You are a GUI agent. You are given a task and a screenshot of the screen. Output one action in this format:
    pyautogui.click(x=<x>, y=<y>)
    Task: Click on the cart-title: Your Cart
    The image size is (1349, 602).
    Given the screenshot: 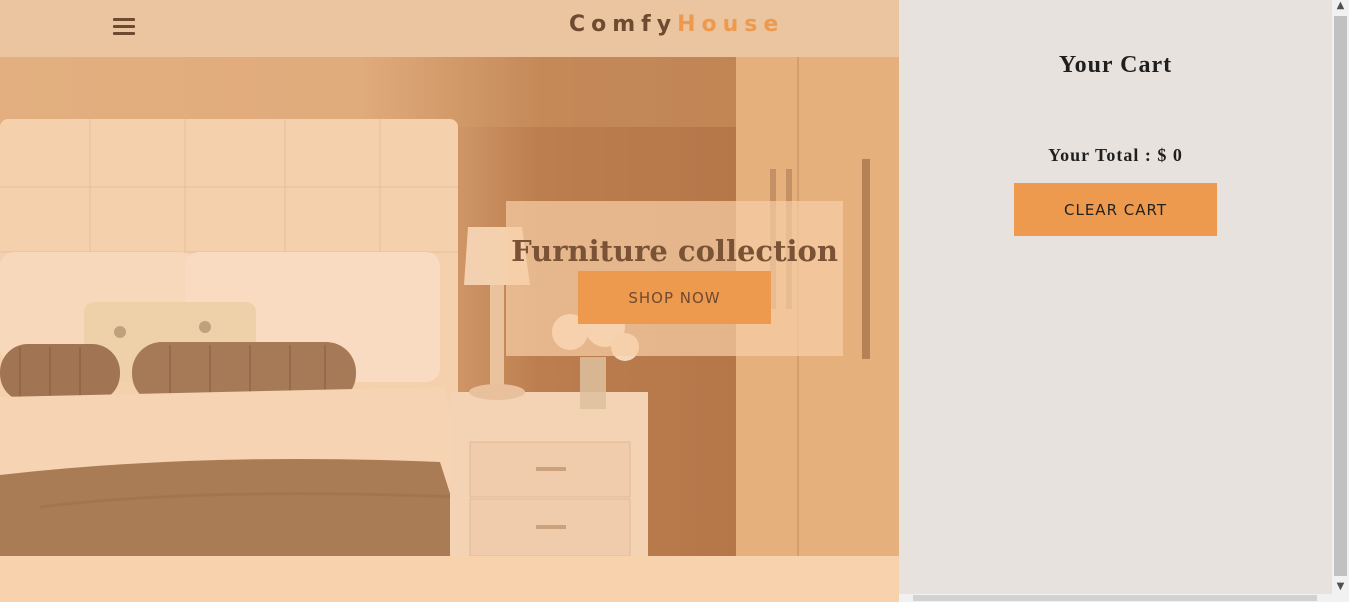 What is the action you would take?
    pyautogui.click(x=1115, y=65)
    